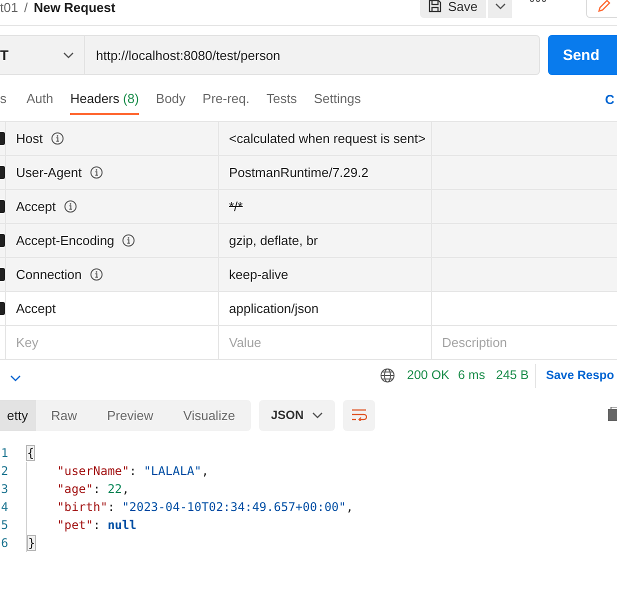 The height and width of the screenshot is (616, 617). What do you see at coordinates (5, 489) in the screenshot?
I see `line-number: 3` at bounding box center [5, 489].